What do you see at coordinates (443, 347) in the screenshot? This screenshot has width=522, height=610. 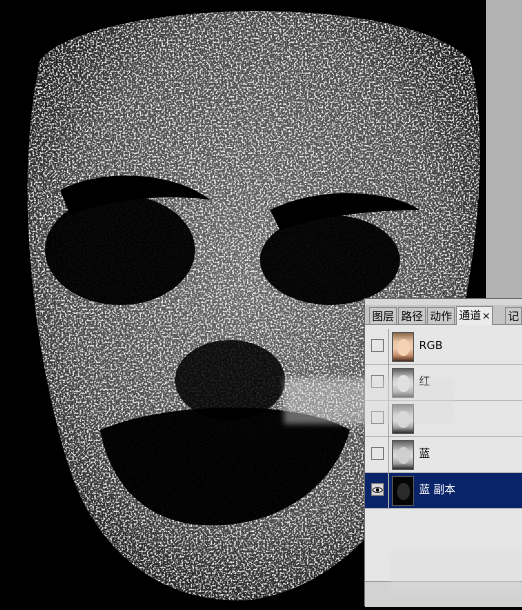 I see `channel-row-rgb: RGB` at bounding box center [443, 347].